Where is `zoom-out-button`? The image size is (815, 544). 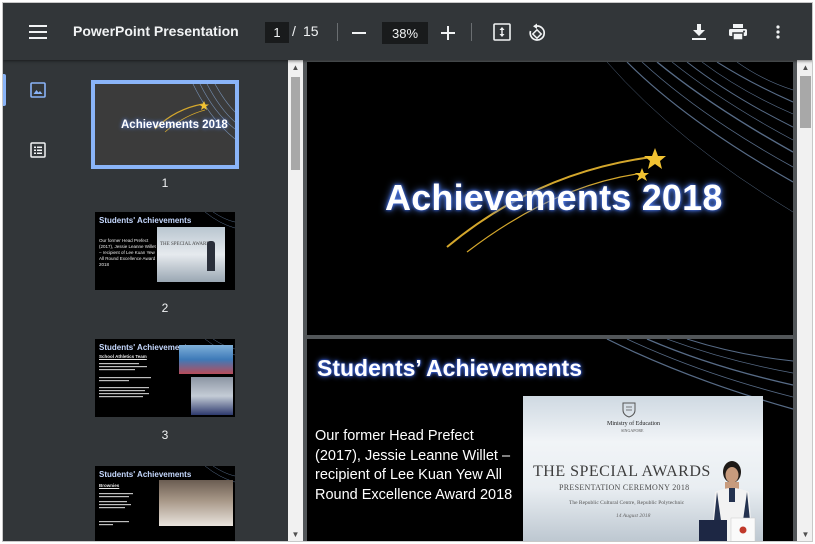
zoom-out-button is located at coordinates (359, 33).